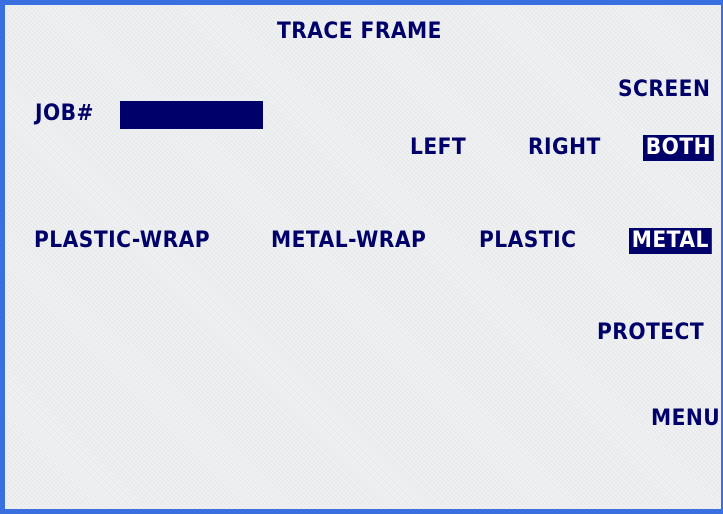 Image resolution: width=723 pixels, height=514 pixels. Describe the element at coordinates (685, 419) in the screenshot. I see `menu-button: MENU` at that location.